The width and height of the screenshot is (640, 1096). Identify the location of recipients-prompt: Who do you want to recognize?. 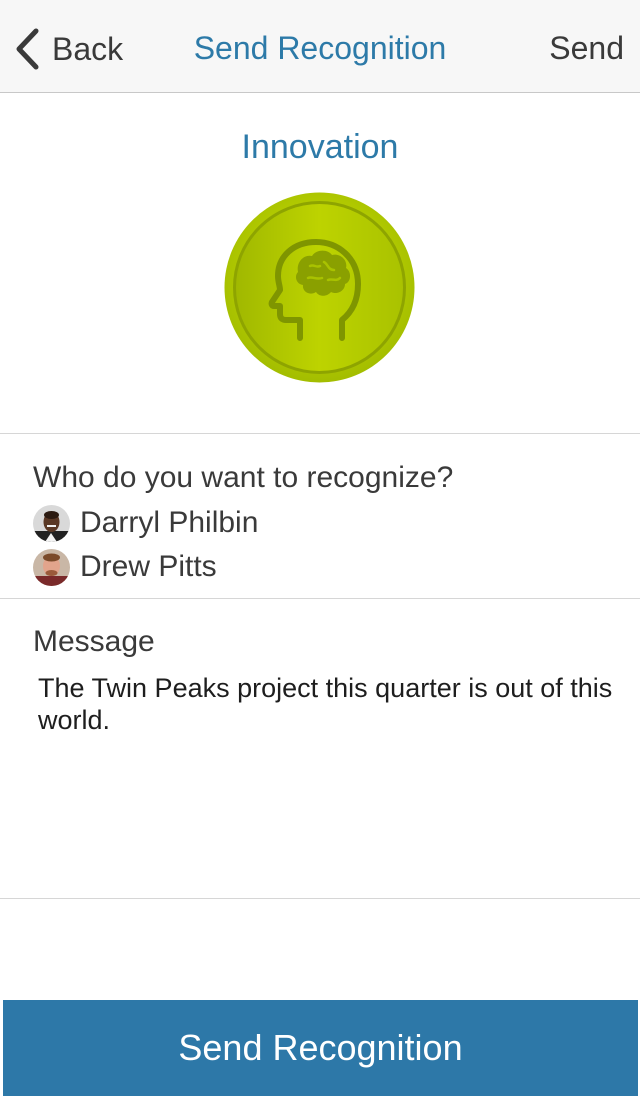
(243, 477).